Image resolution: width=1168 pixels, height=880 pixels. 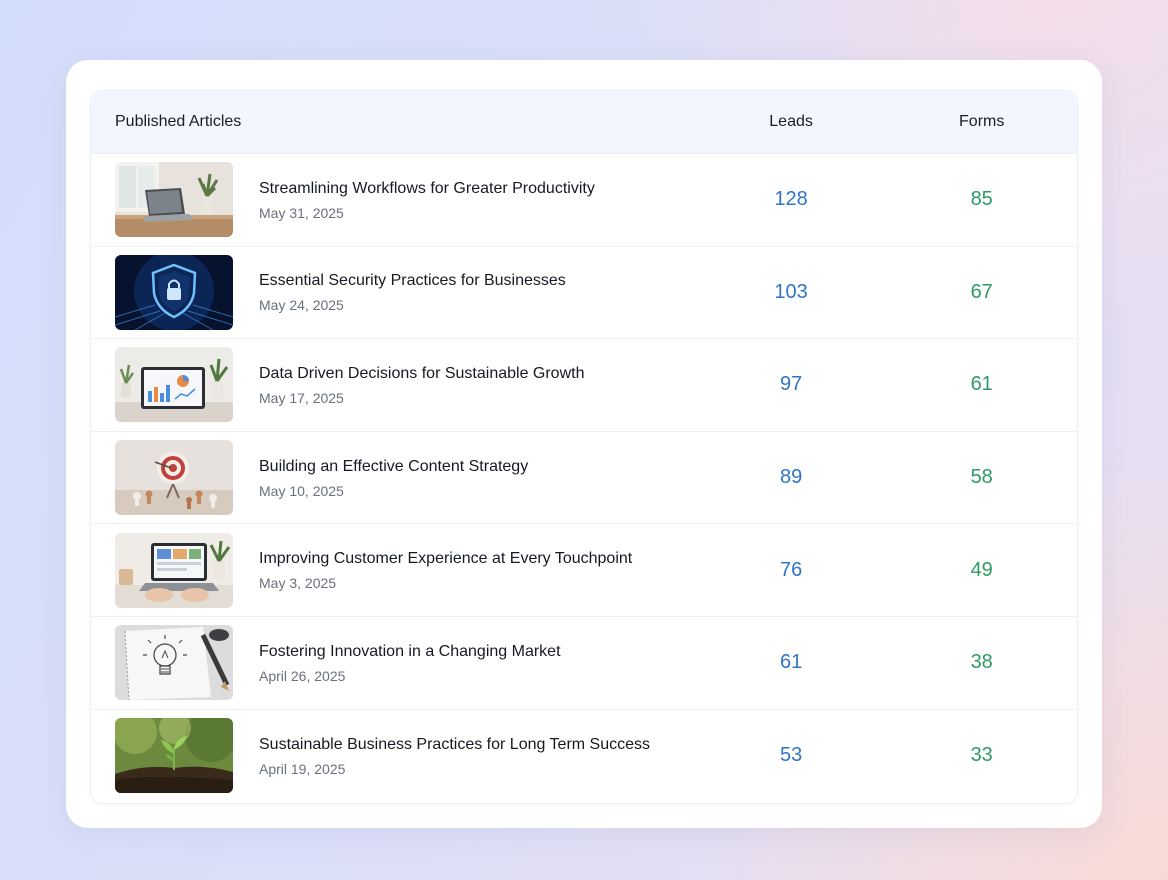 I want to click on forms-count: 85, so click(x=981, y=199).